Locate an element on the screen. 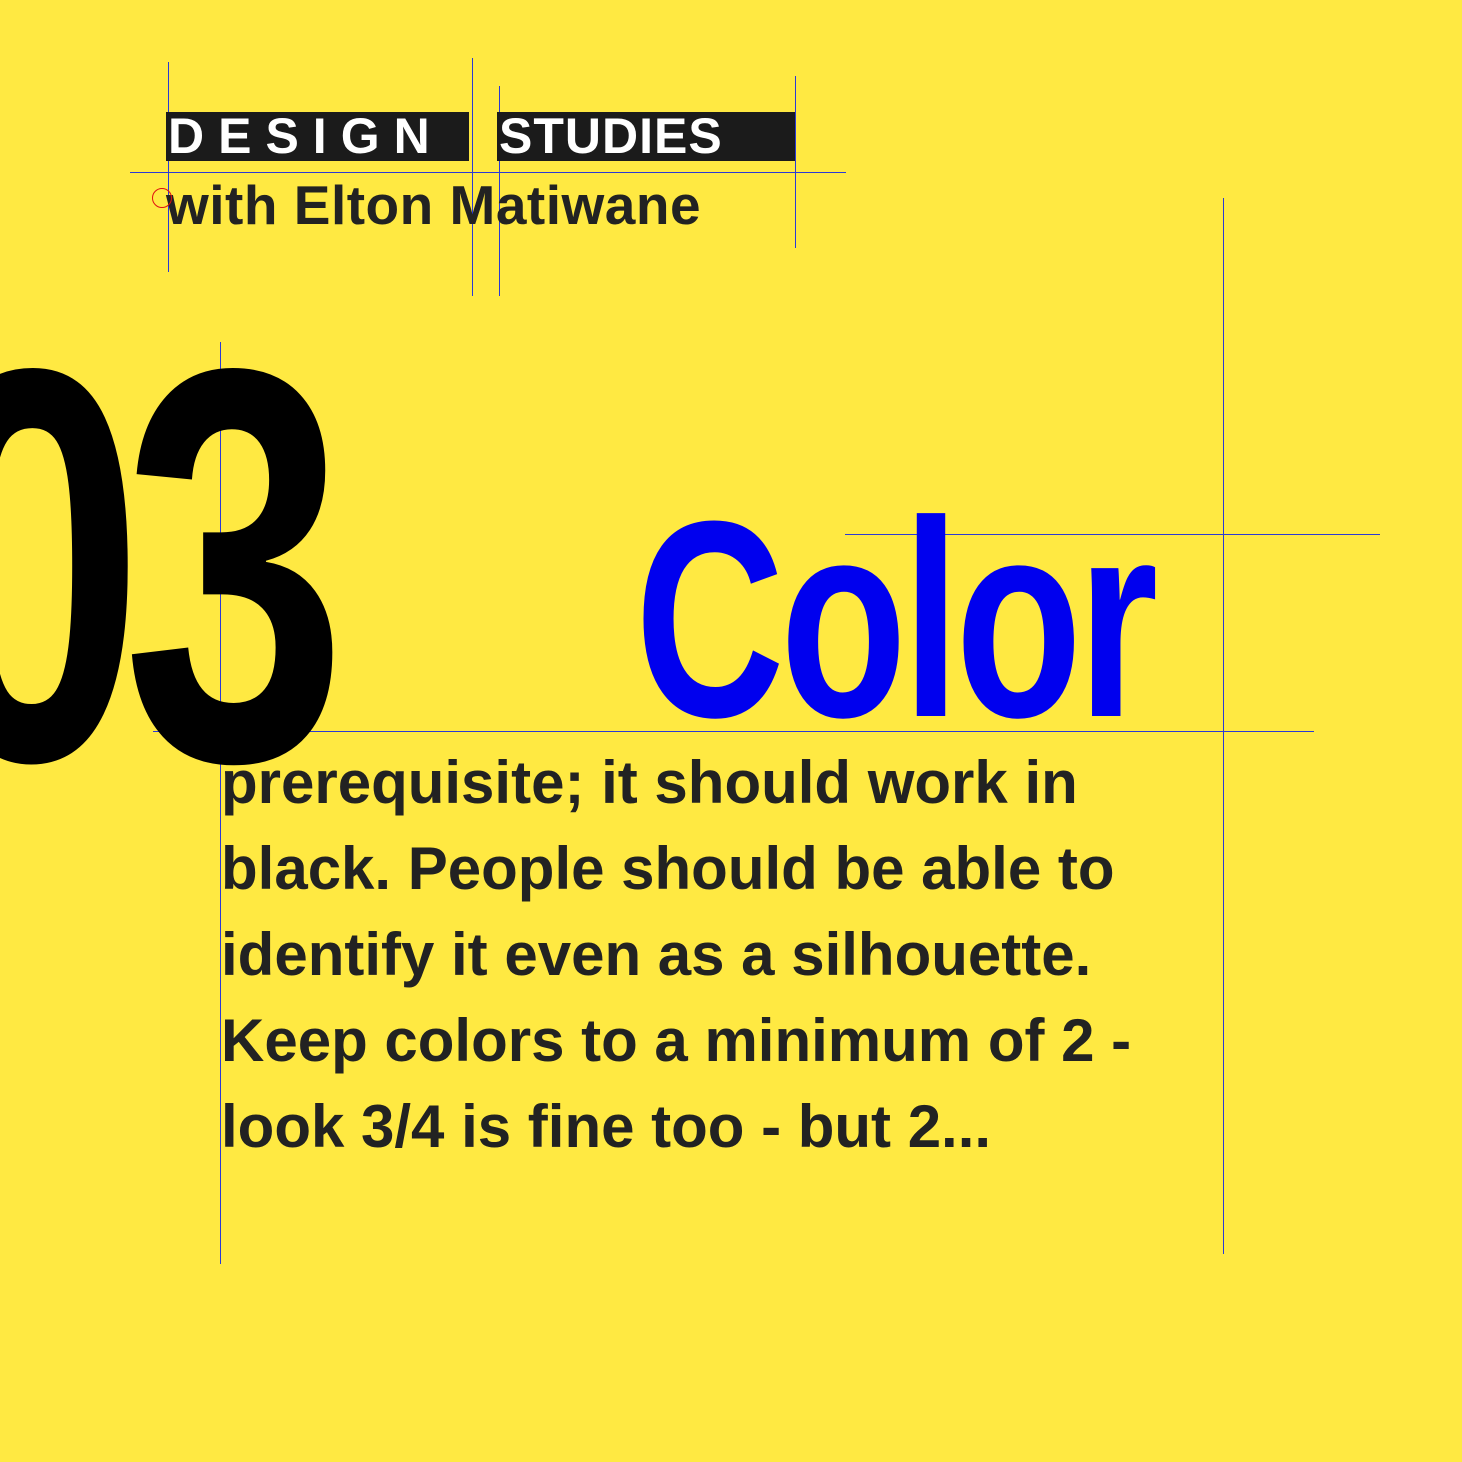 Image resolution: width=1462 pixels, height=1462 pixels. title-word-studies: STUDIES is located at coordinates (646, 136).